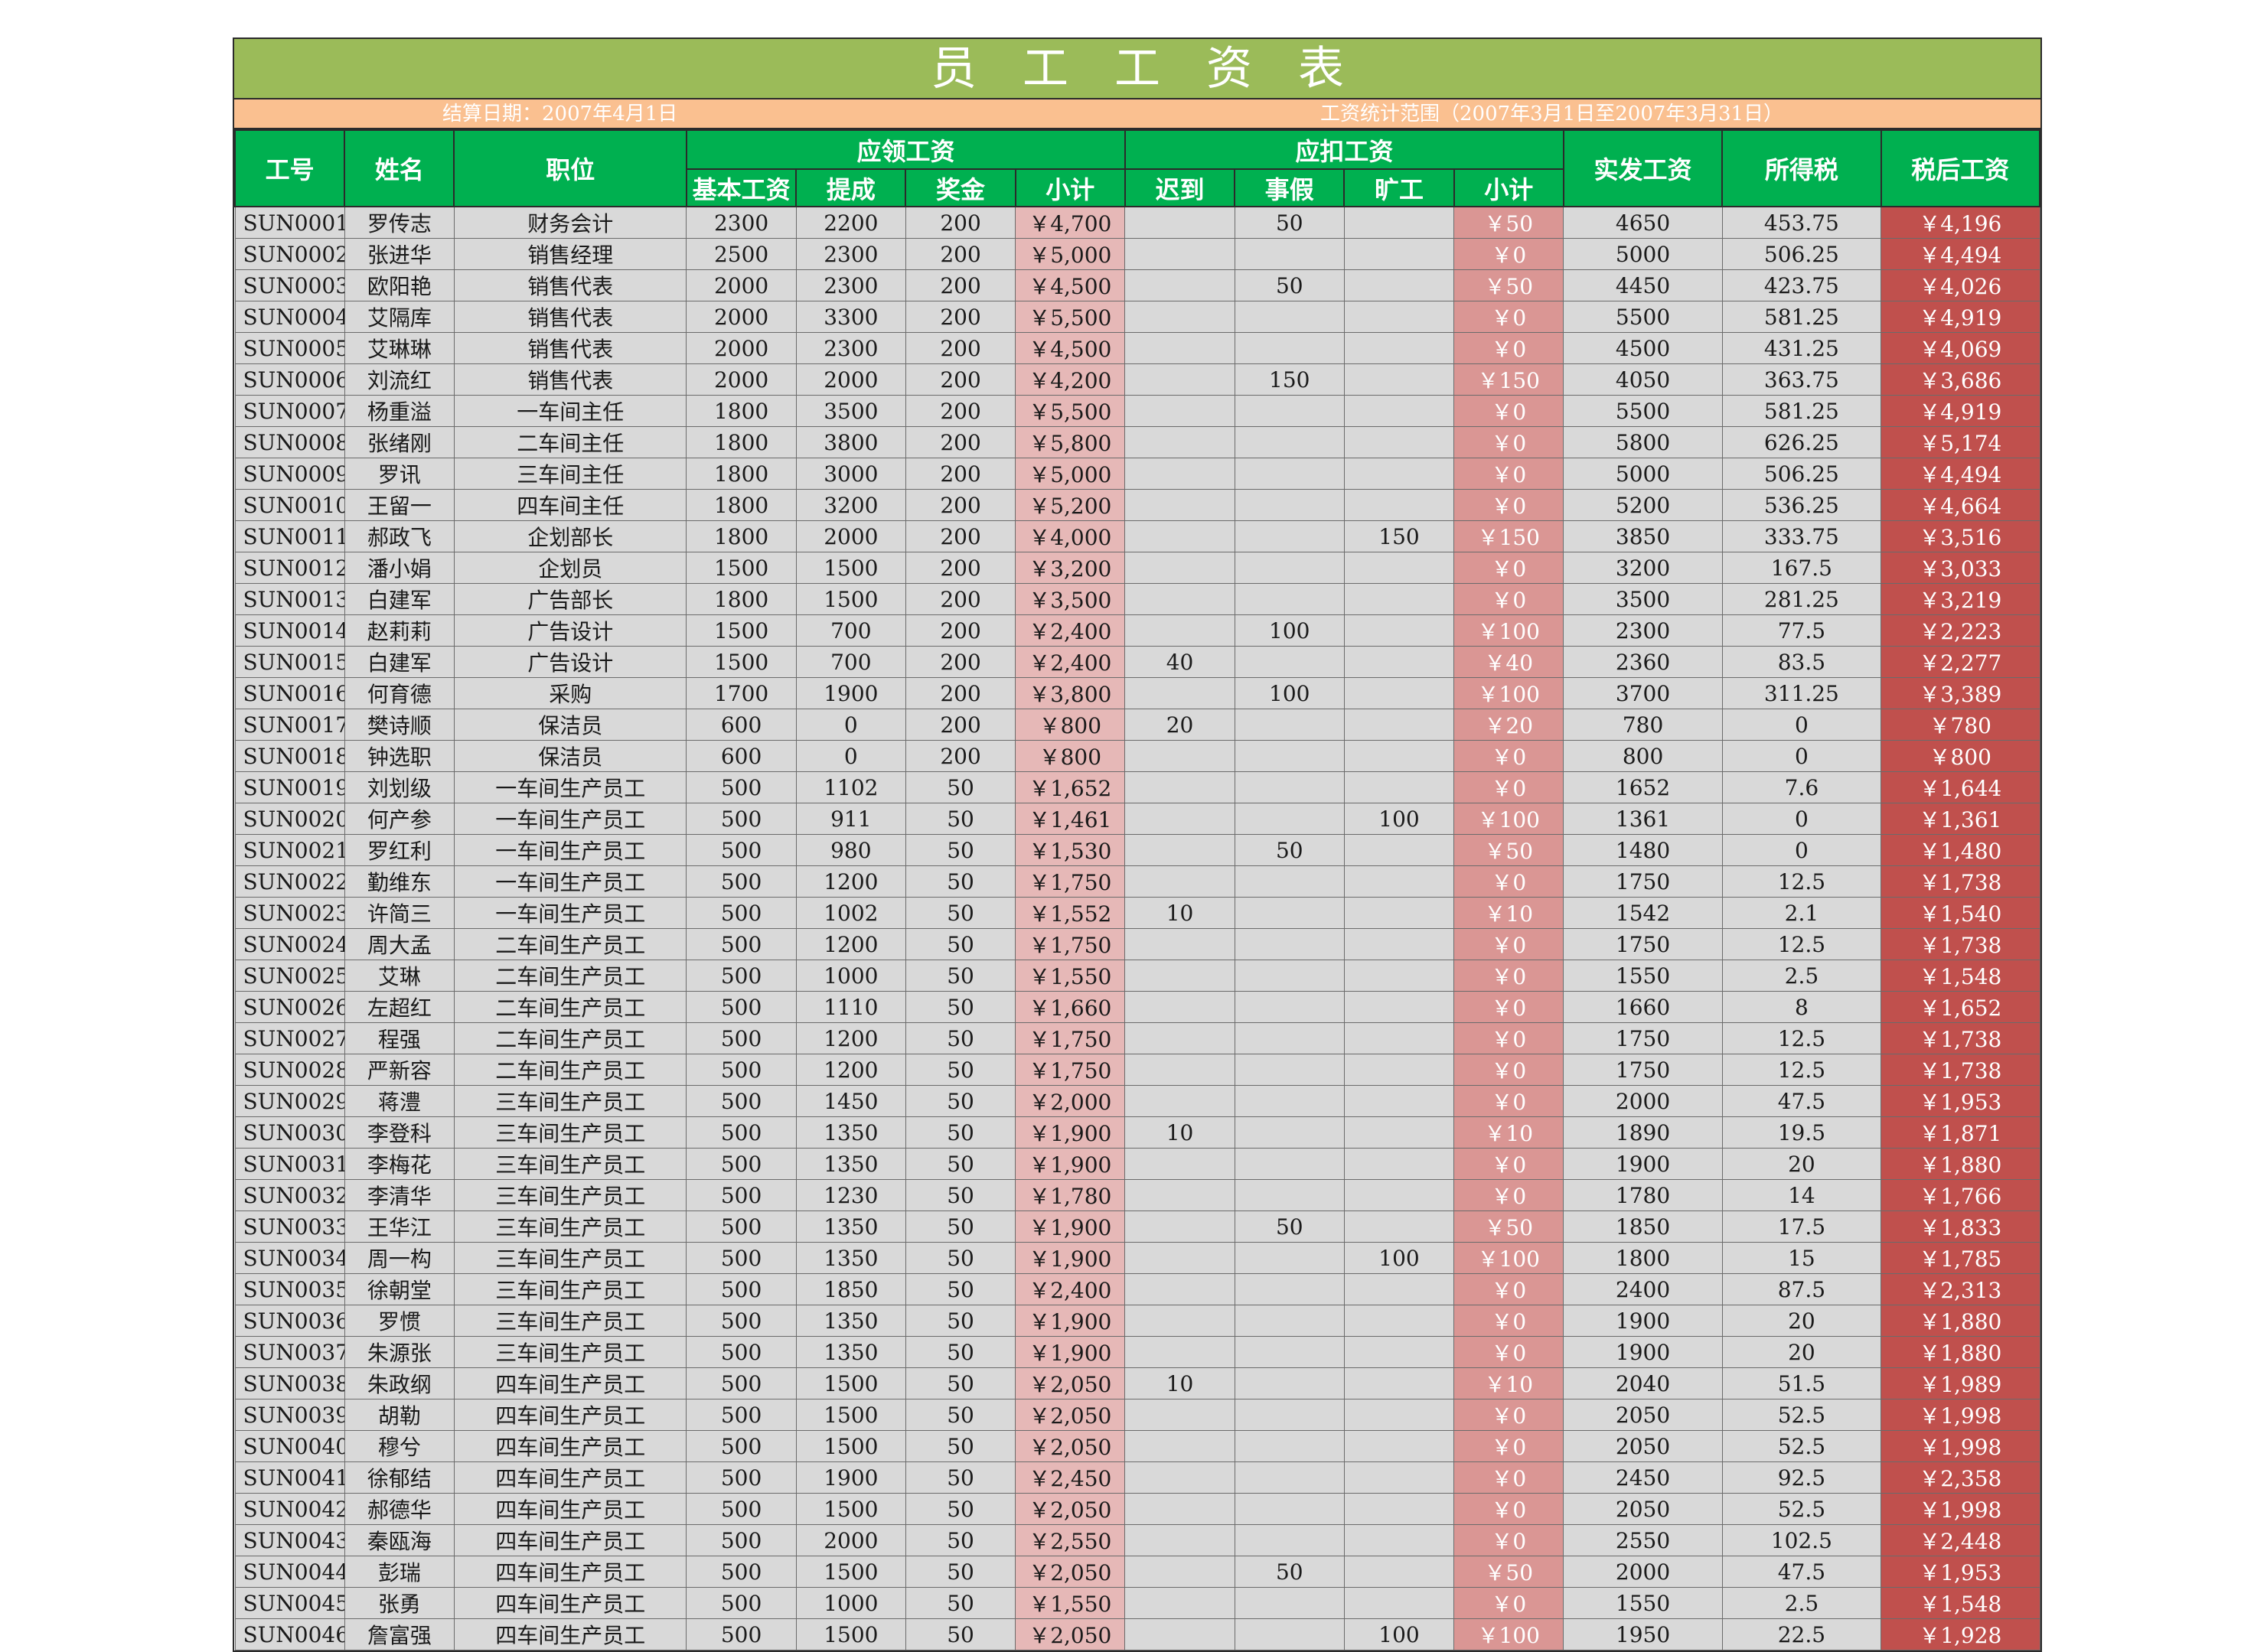  What do you see at coordinates (741, 411) in the screenshot?
I see `cell-basic: 1800` at bounding box center [741, 411].